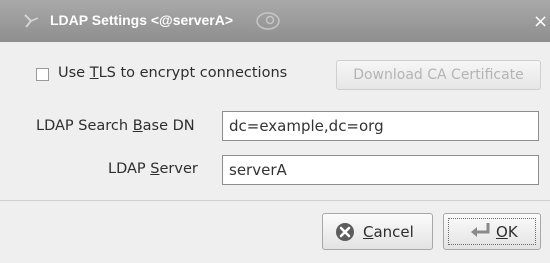 The image size is (550, 263). I want to click on cancel-label: Cancel, so click(388, 232).